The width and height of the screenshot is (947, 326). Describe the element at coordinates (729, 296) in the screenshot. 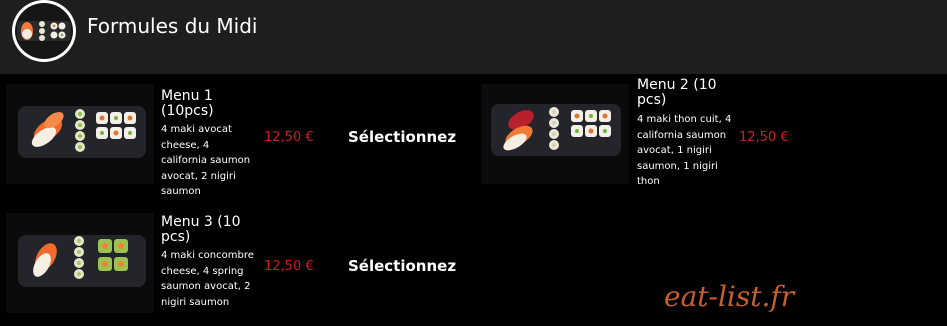

I see `site-watermark: eat-list.fr` at that location.